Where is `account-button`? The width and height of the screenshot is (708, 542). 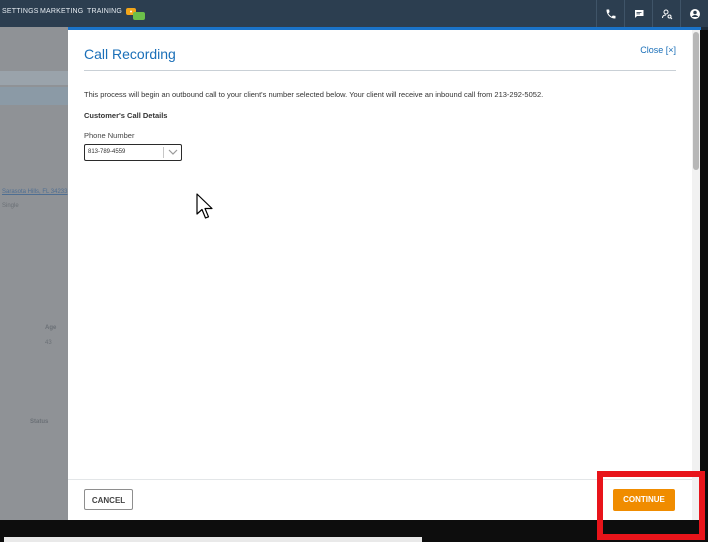 account-button is located at coordinates (694, 13).